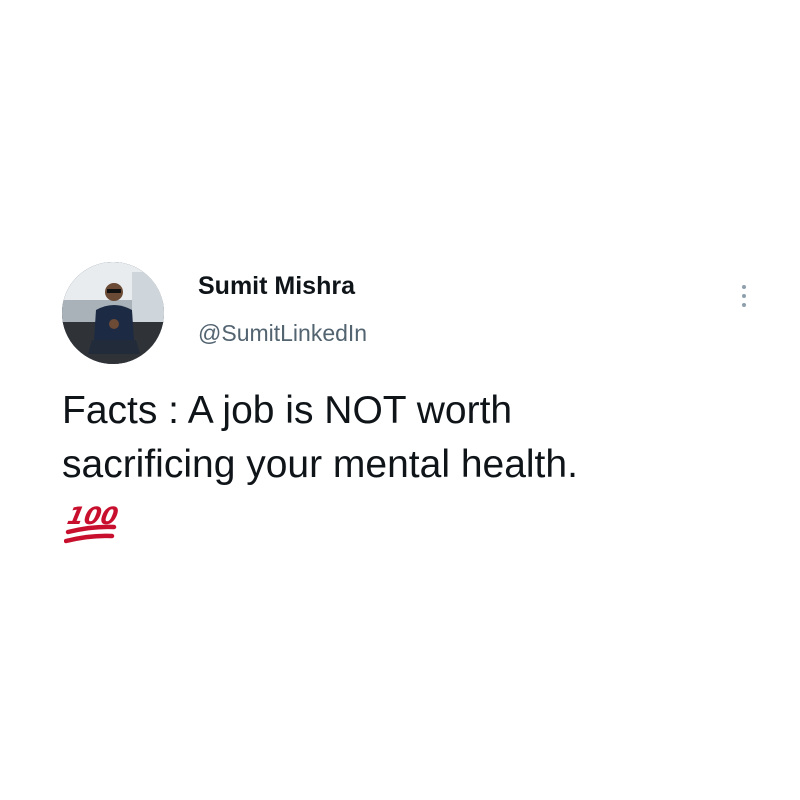 The width and height of the screenshot is (800, 800). What do you see at coordinates (282, 333) in the screenshot?
I see `author-handle: @SumitLinkedIn` at bounding box center [282, 333].